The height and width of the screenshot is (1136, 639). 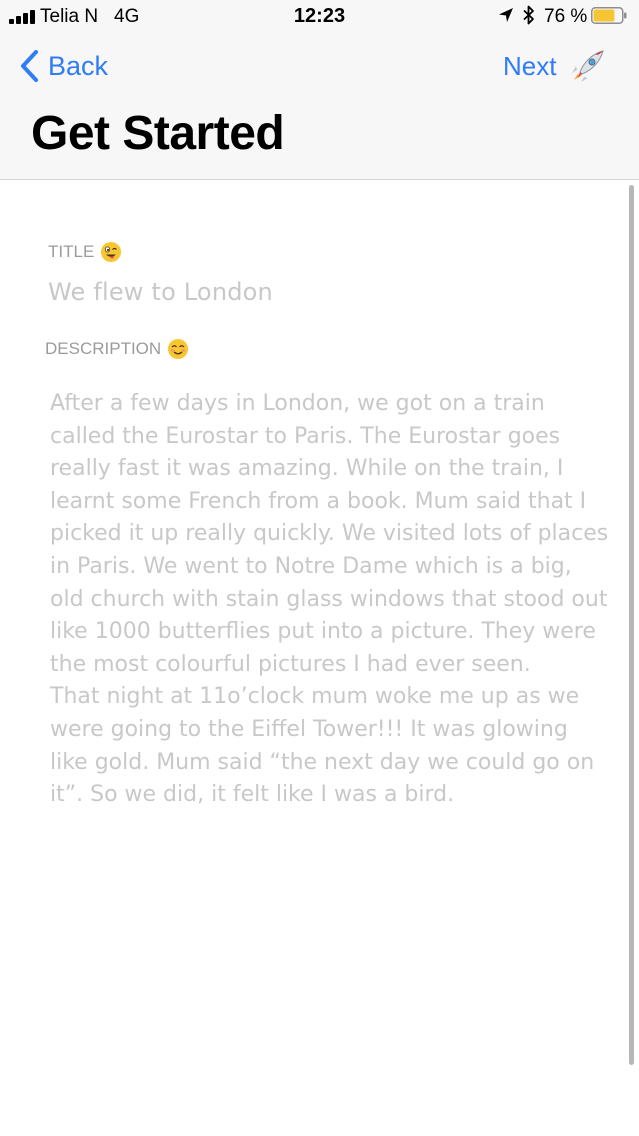 I want to click on battery-percent: 76 %, so click(x=566, y=16).